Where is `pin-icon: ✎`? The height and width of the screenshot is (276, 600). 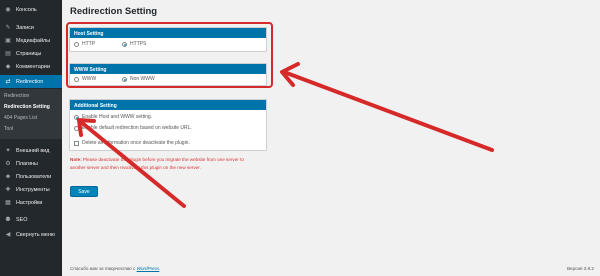 pin-icon: ✎ is located at coordinates (8, 27).